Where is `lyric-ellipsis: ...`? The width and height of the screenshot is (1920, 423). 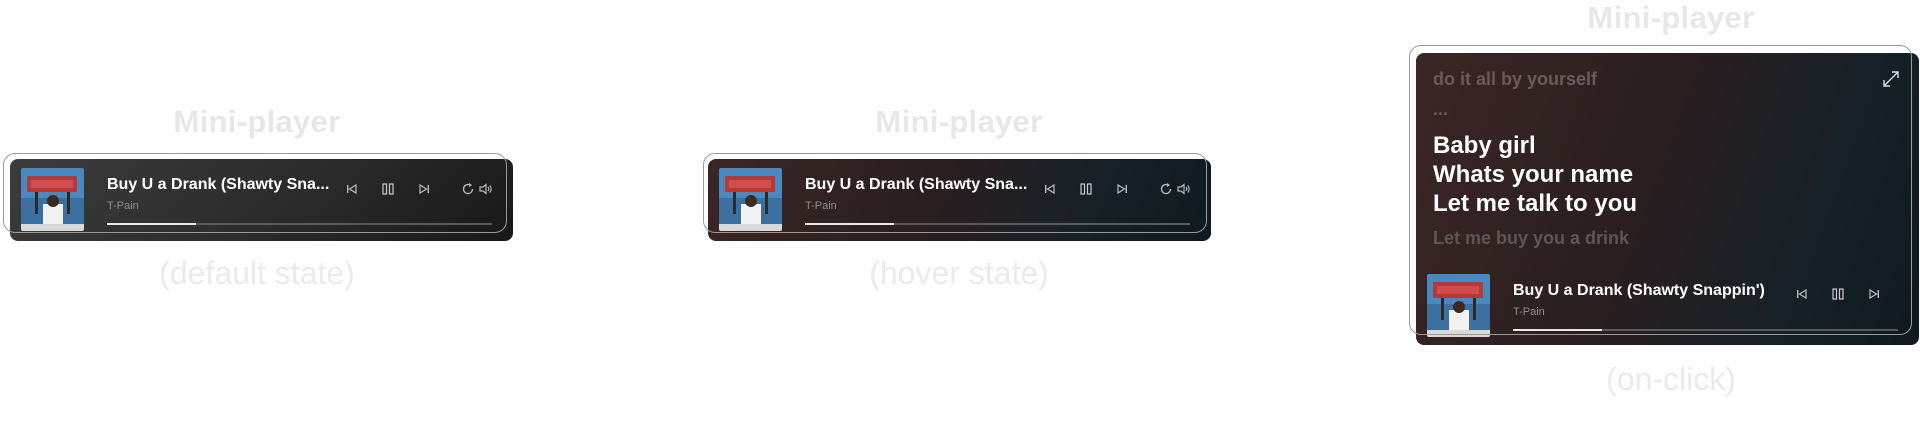 lyric-ellipsis: ... is located at coordinates (1441, 109).